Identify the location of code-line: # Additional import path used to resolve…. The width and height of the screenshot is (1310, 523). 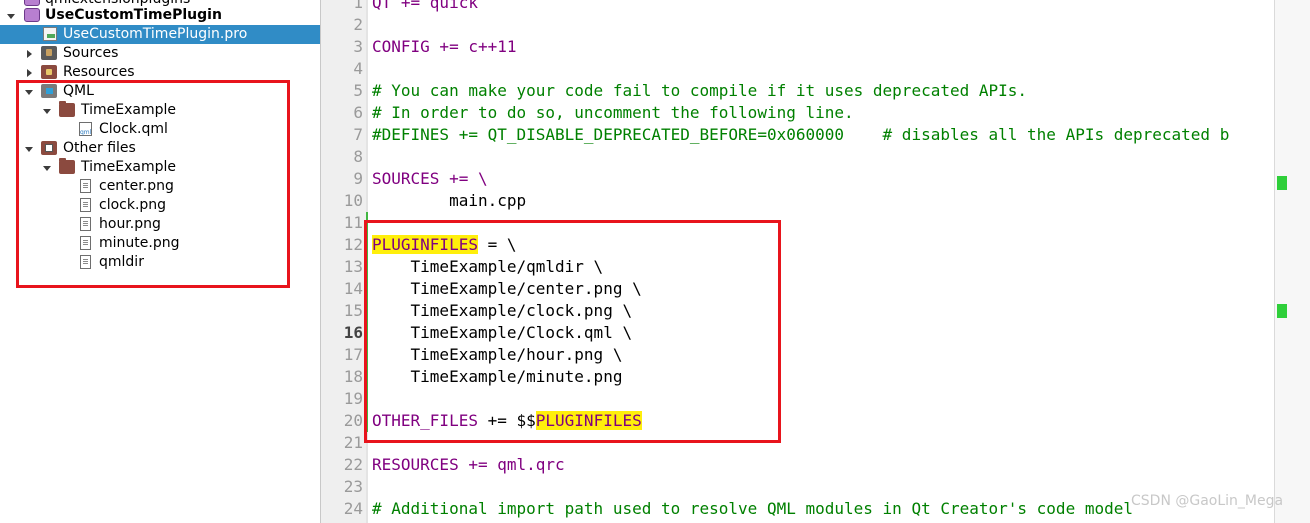
(752, 509).